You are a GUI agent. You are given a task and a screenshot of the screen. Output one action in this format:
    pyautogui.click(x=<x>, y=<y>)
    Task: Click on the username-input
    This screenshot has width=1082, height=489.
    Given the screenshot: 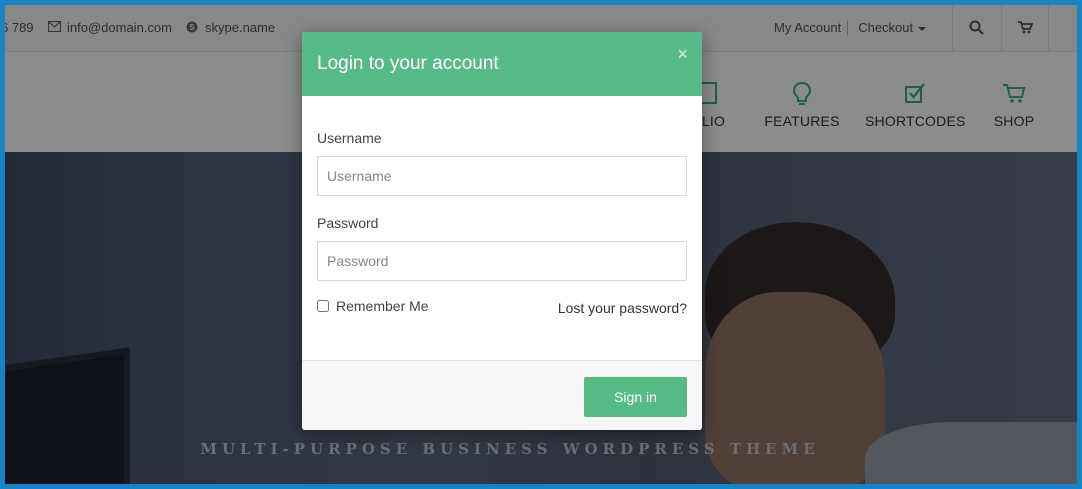 What is the action you would take?
    pyautogui.click(x=502, y=176)
    